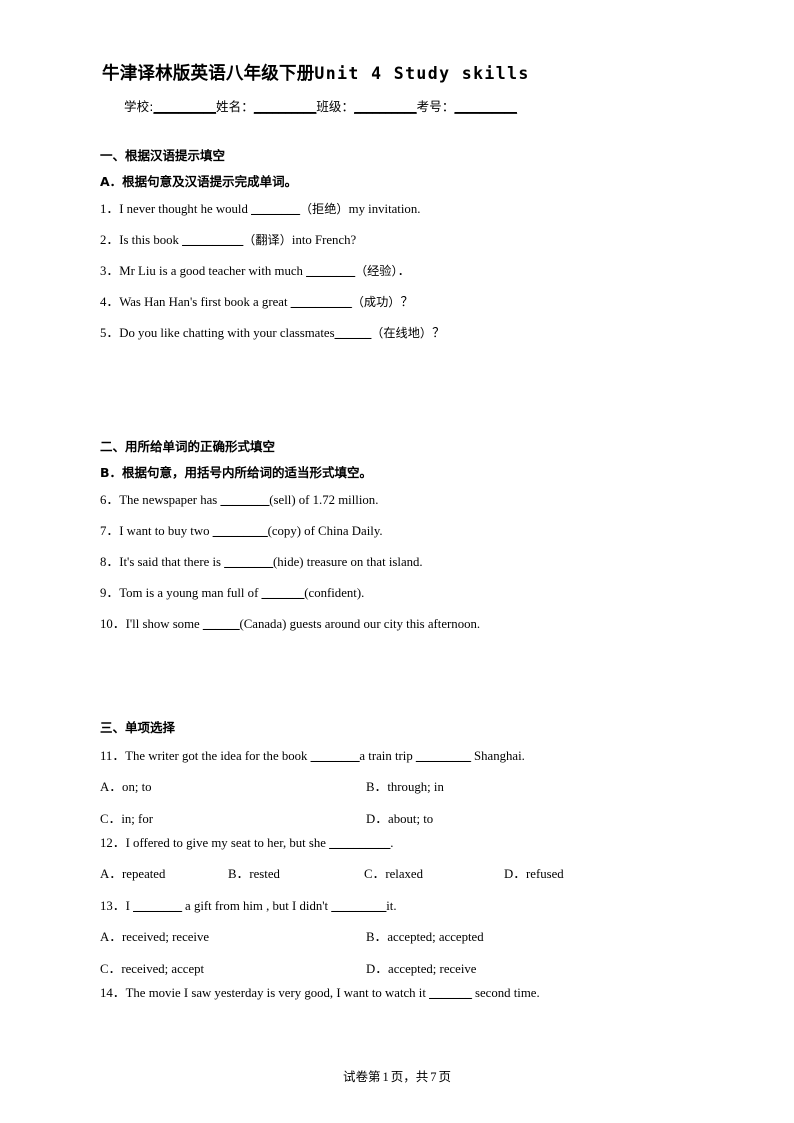 Image resolution: width=794 pixels, height=1123 pixels. Describe the element at coordinates (399, 819) in the screenshot. I see `option-d: D．about; to` at that location.